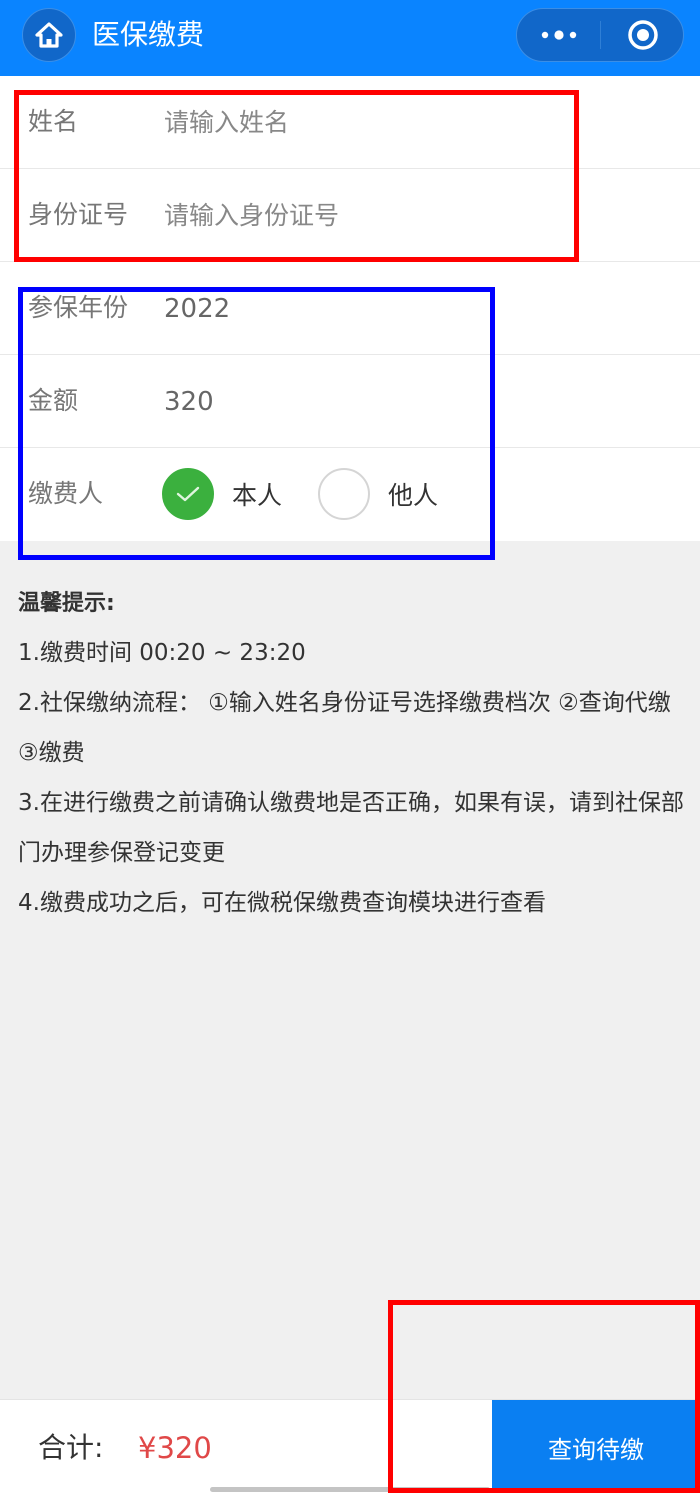 This screenshot has height=1493, width=700. Describe the element at coordinates (344, 494) in the screenshot. I see `radio-unchecked` at that location.